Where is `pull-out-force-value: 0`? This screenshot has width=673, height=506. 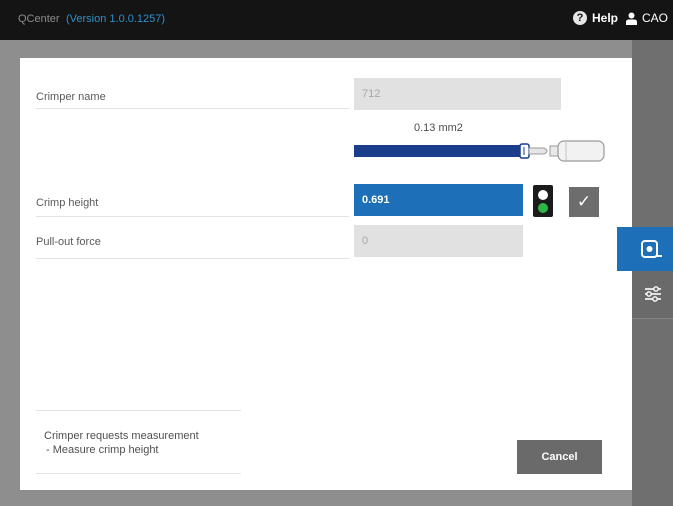
pull-out-force-value: 0 is located at coordinates (365, 241).